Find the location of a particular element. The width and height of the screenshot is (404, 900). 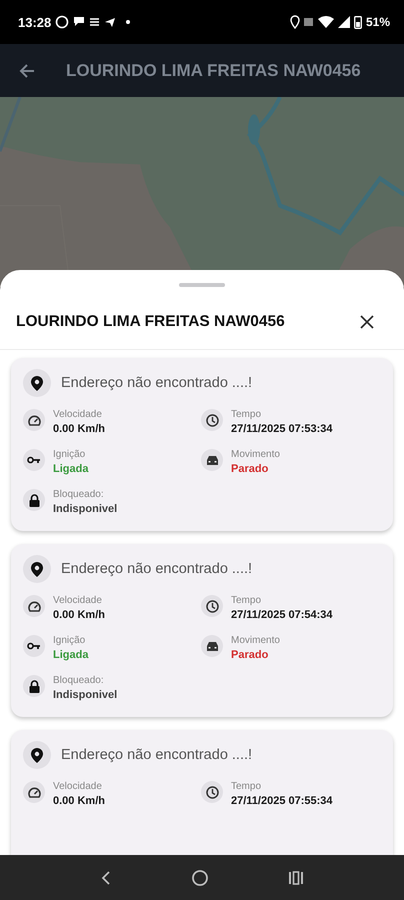

wifi-icon is located at coordinates (326, 22).